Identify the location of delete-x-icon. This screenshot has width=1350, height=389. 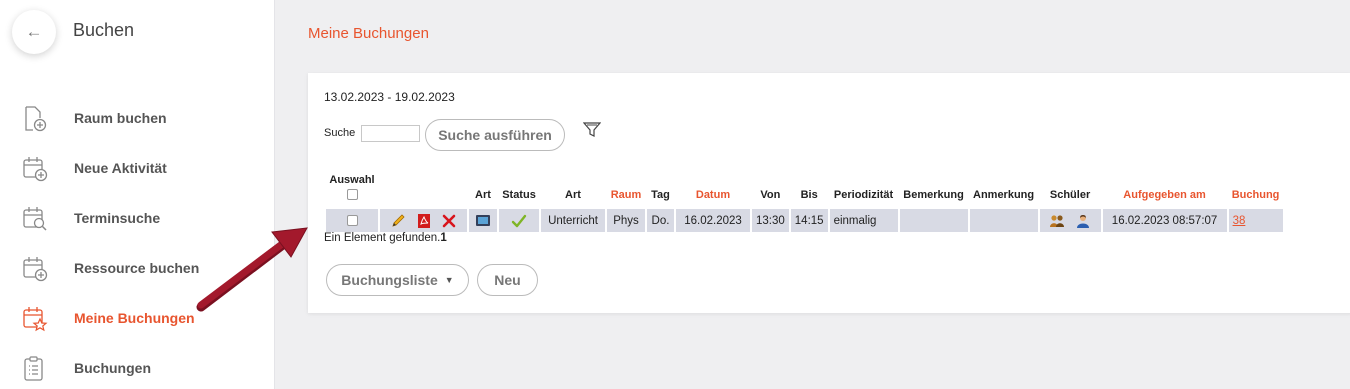
(449, 221).